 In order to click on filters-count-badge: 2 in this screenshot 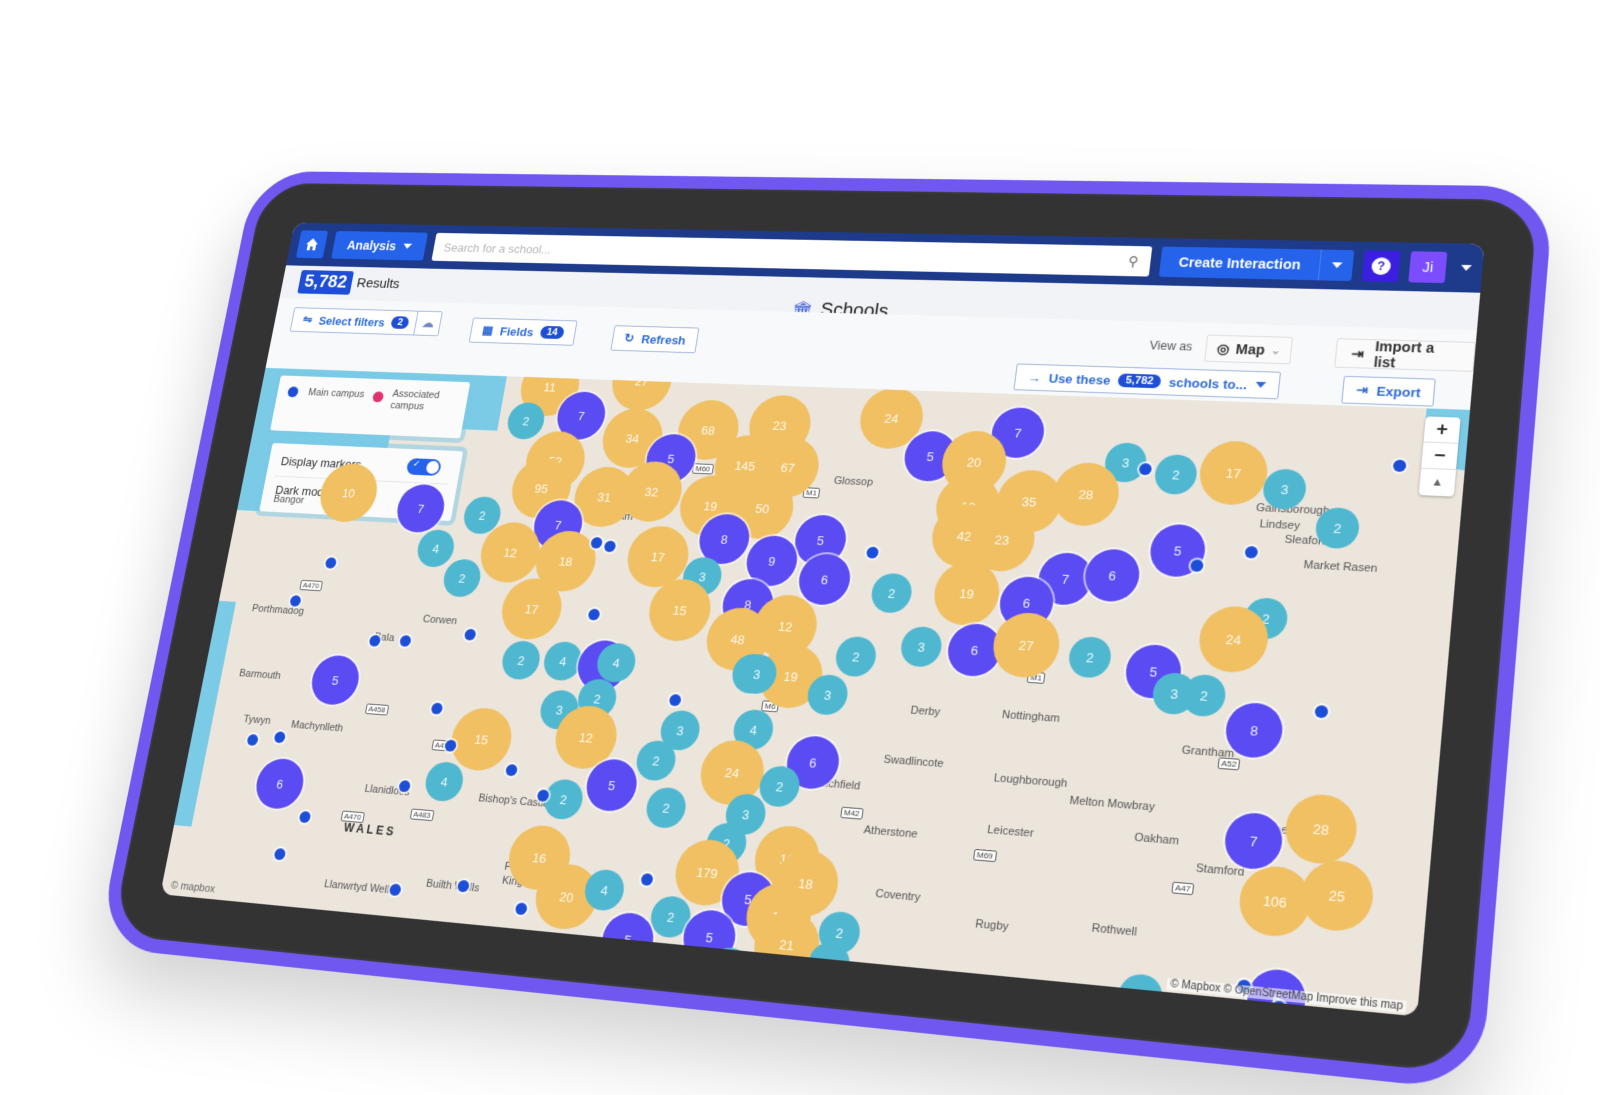, I will do `click(400, 323)`.